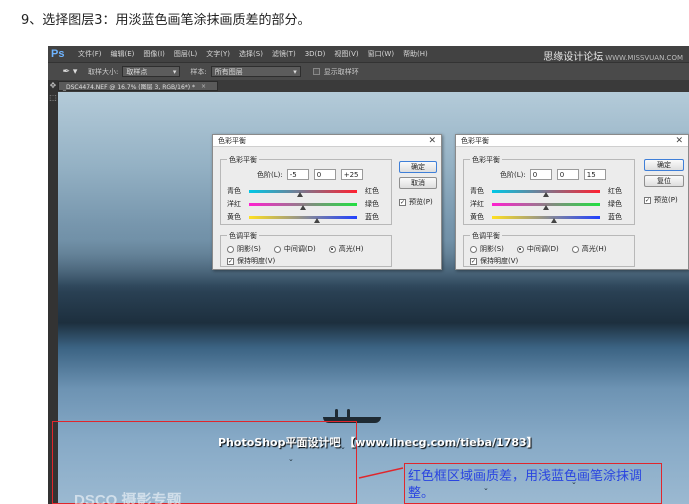 The height and width of the screenshot is (504, 689). Describe the element at coordinates (348, 413) in the screenshot. I see `rower` at that location.